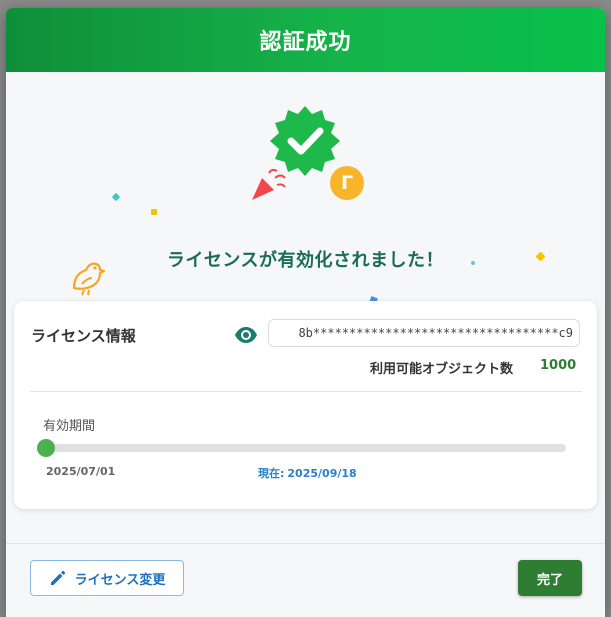  I want to click on pencil-icon, so click(57, 577).